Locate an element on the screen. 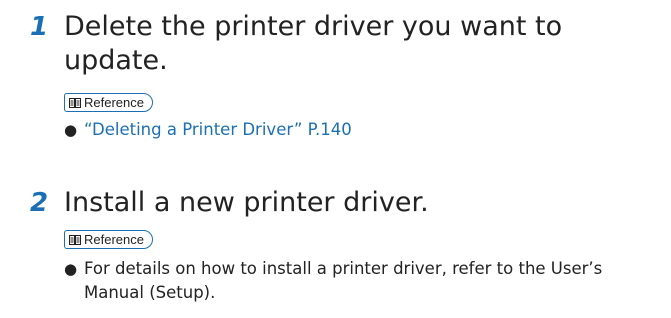 The height and width of the screenshot is (318, 671). step-instruction: Install a new printer driver. is located at coordinates (246, 202).